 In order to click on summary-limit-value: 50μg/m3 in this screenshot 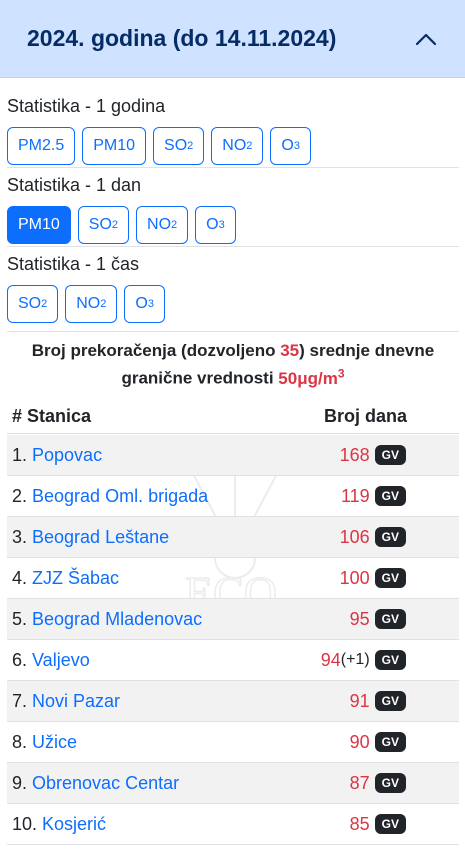, I will do `click(311, 377)`.